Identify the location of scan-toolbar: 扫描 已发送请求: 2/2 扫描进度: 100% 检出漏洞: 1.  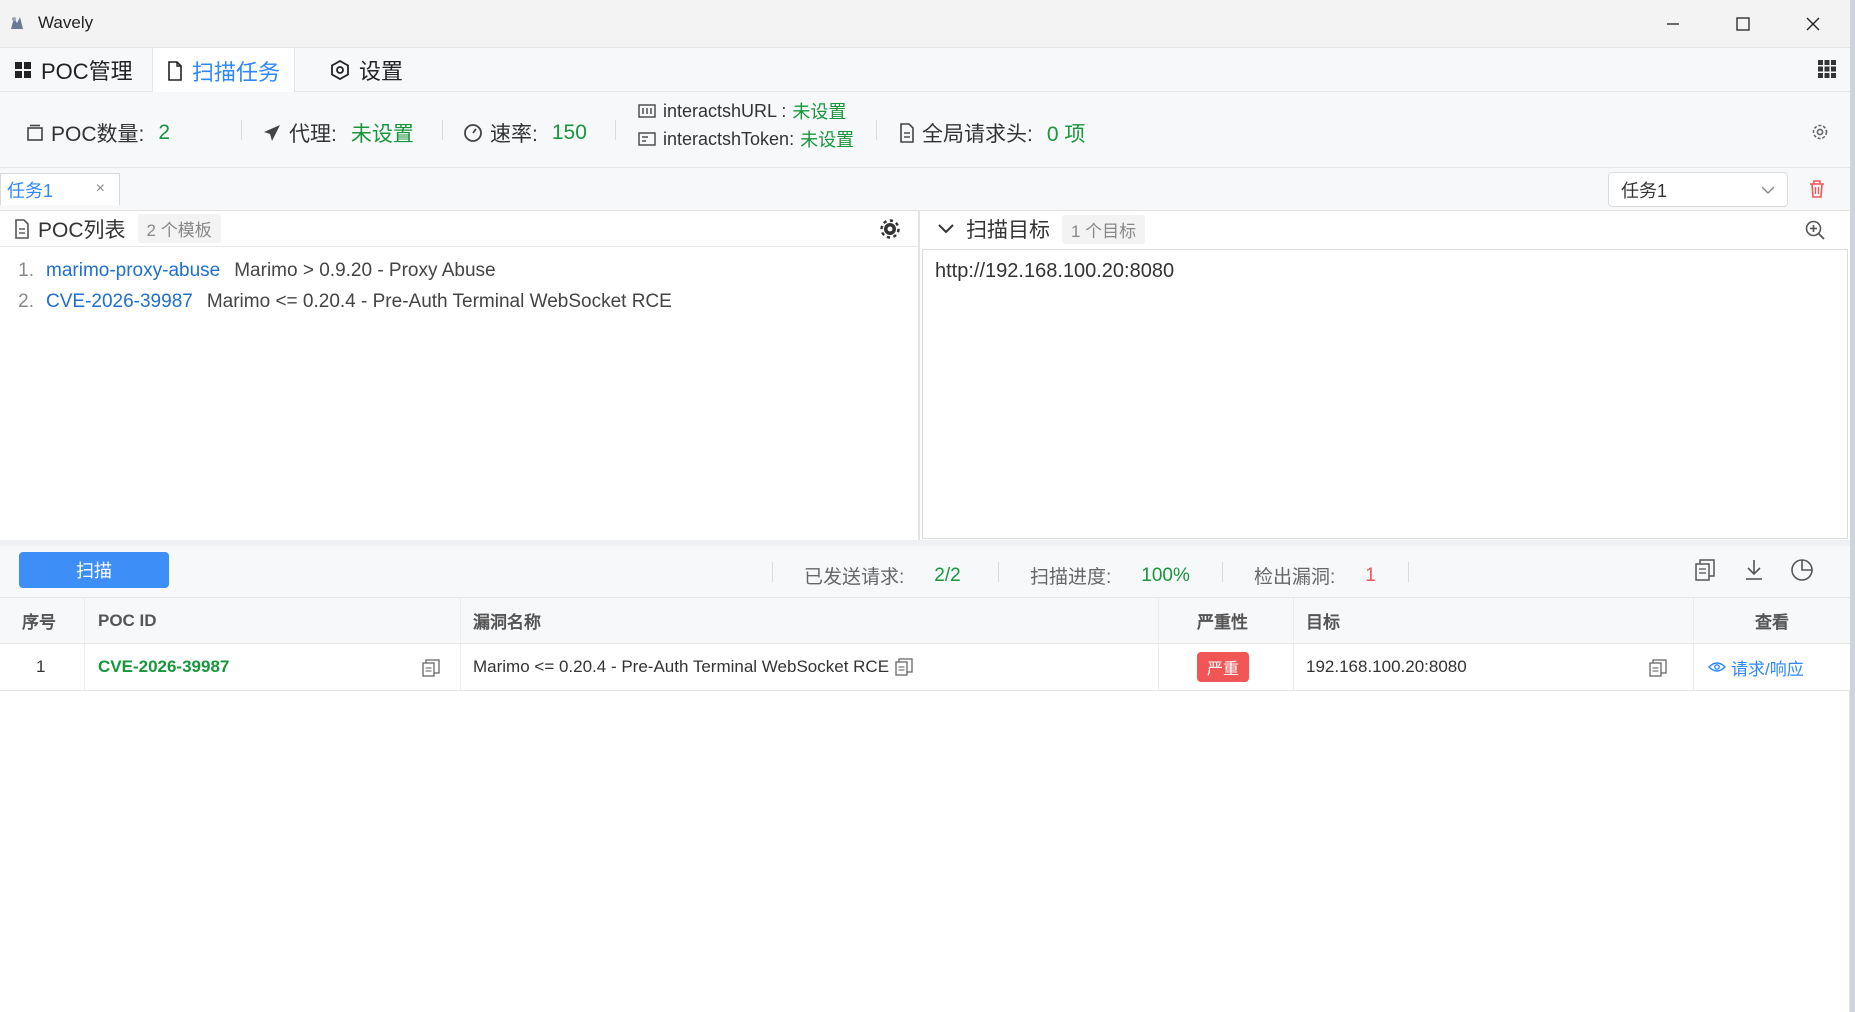
(925, 572).